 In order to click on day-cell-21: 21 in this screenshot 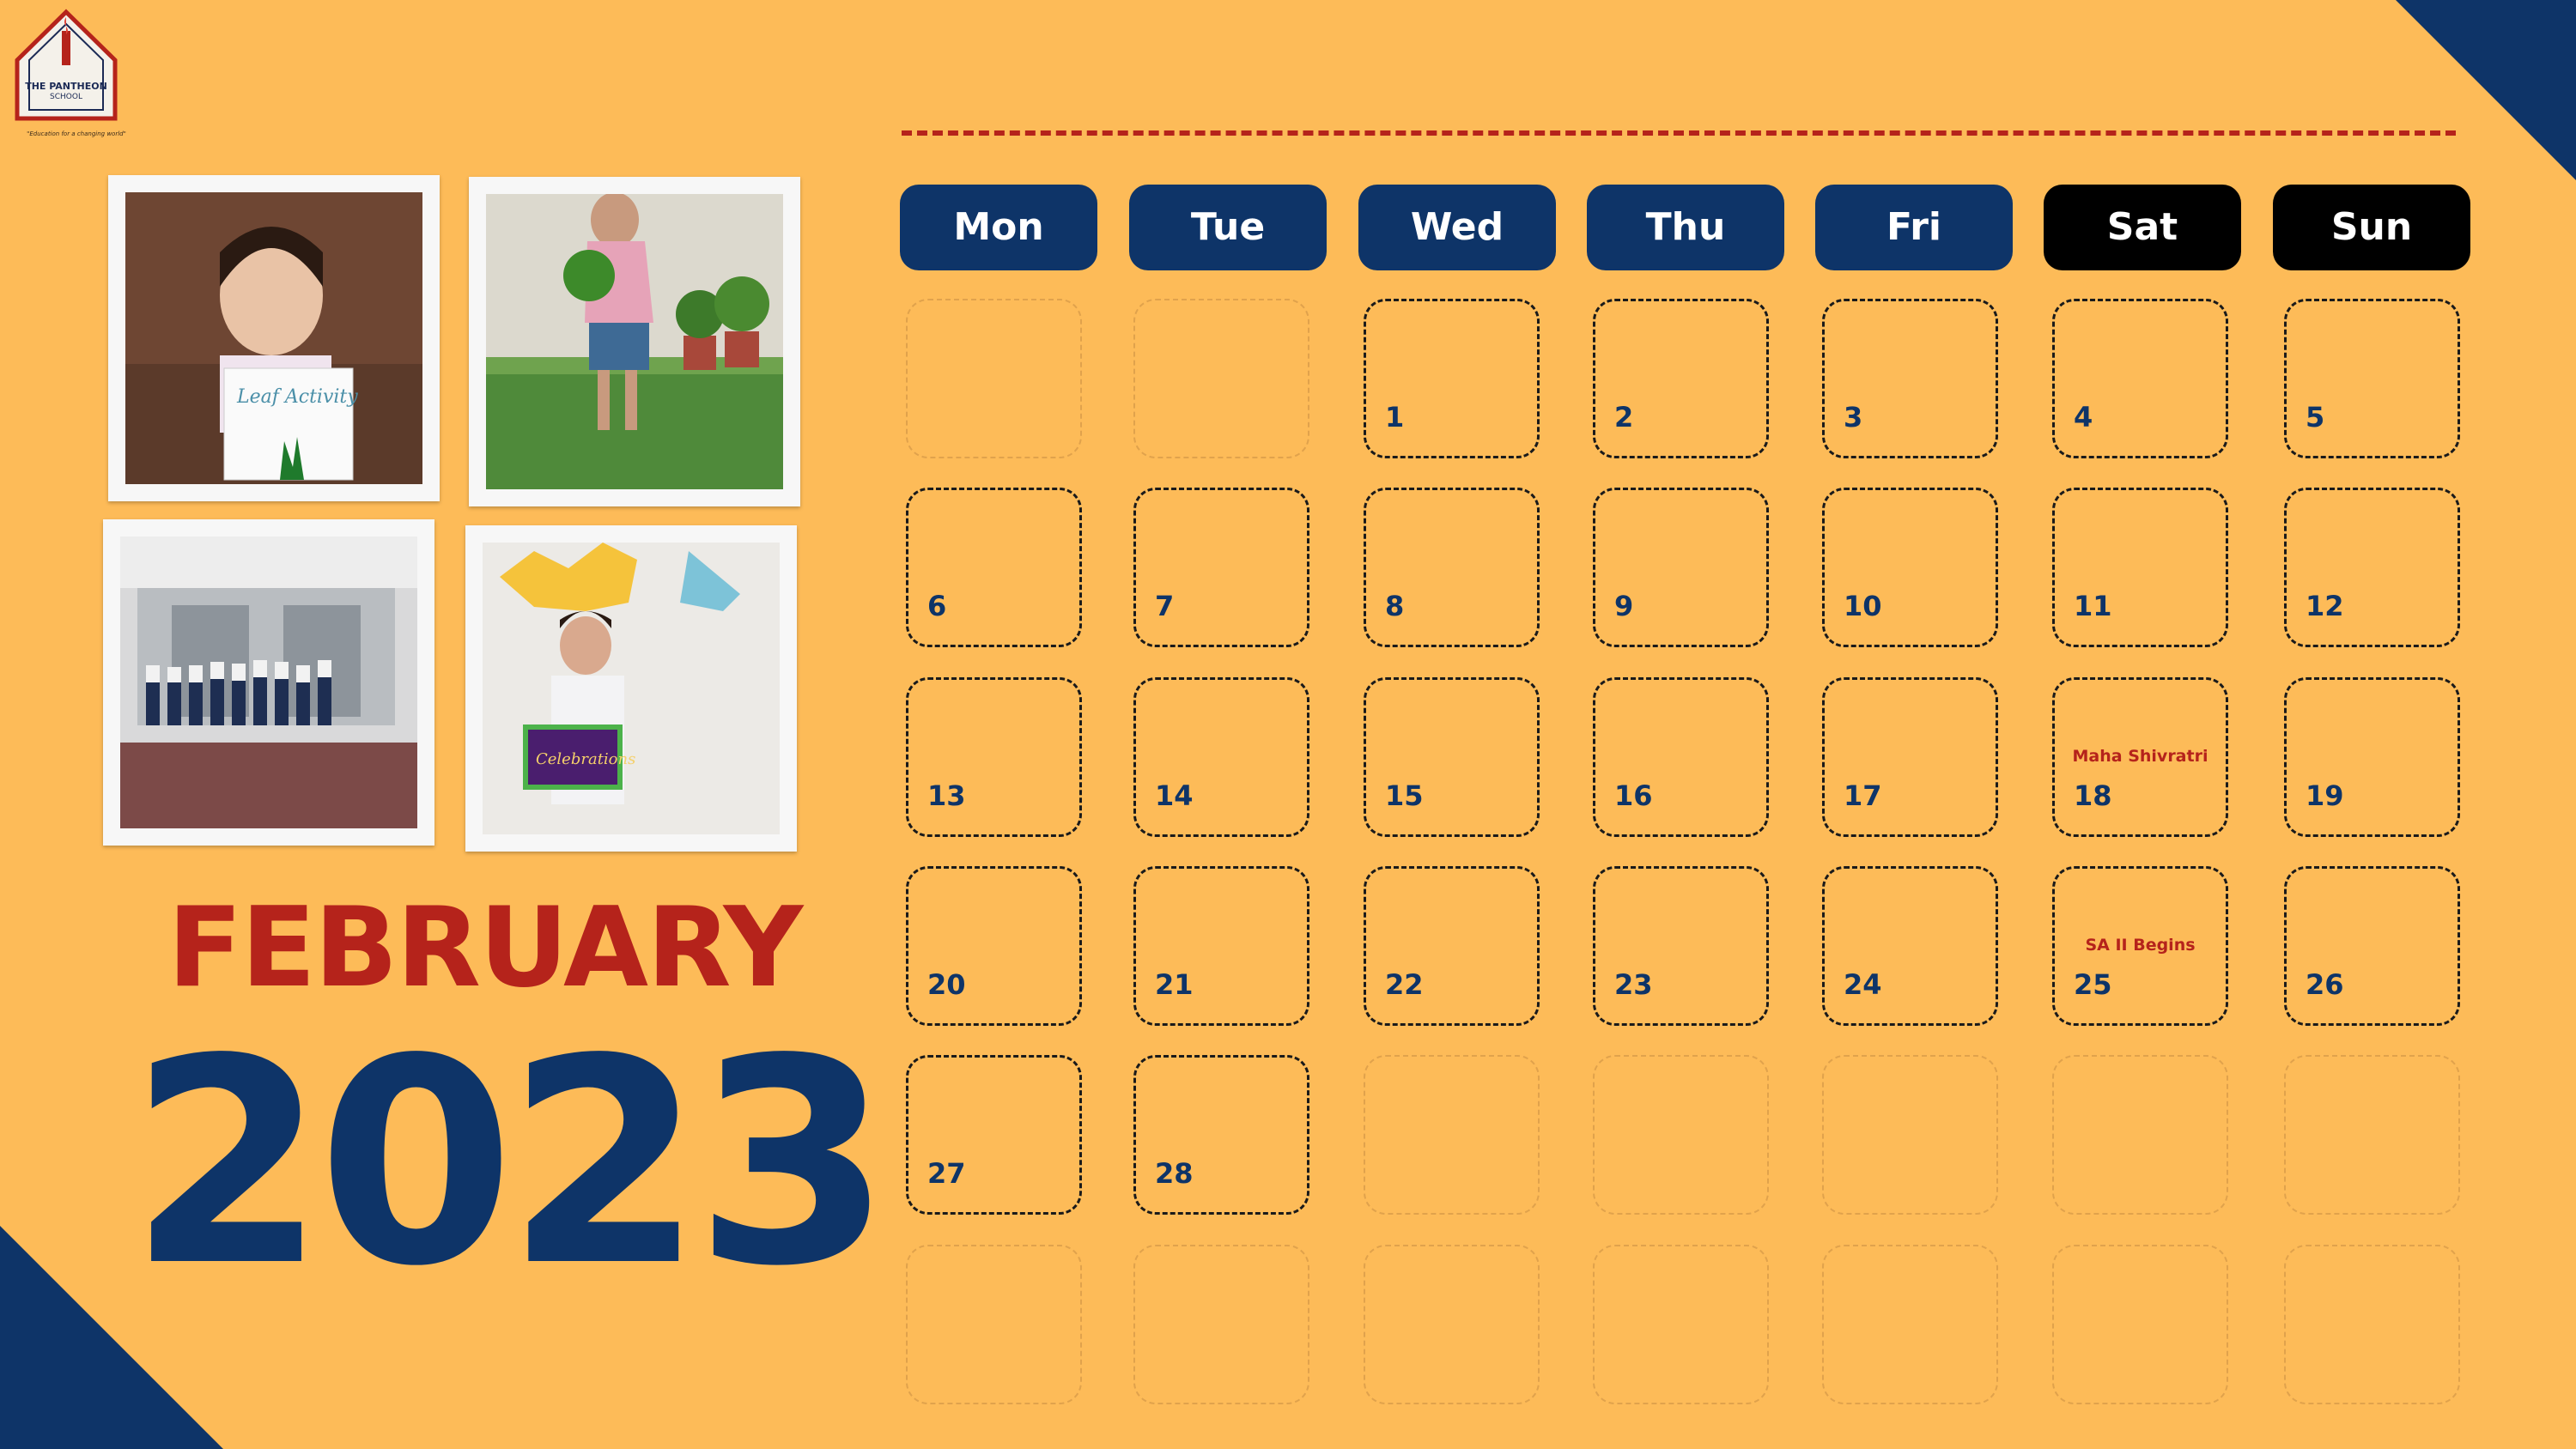, I will do `click(1221, 946)`.